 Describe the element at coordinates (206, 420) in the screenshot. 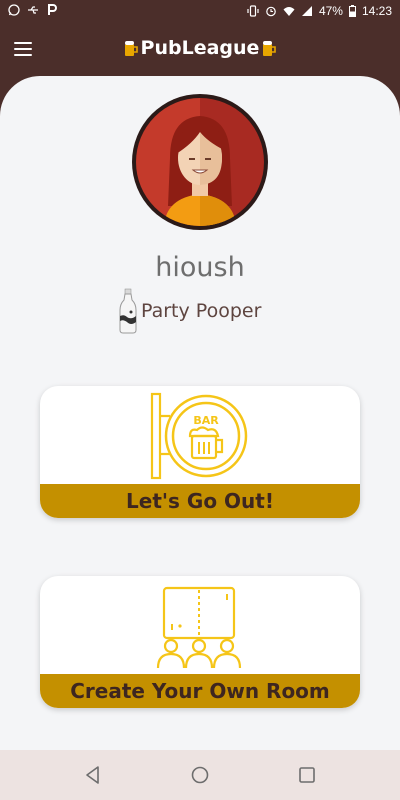

I see `bar-sign-text: BAR` at that location.